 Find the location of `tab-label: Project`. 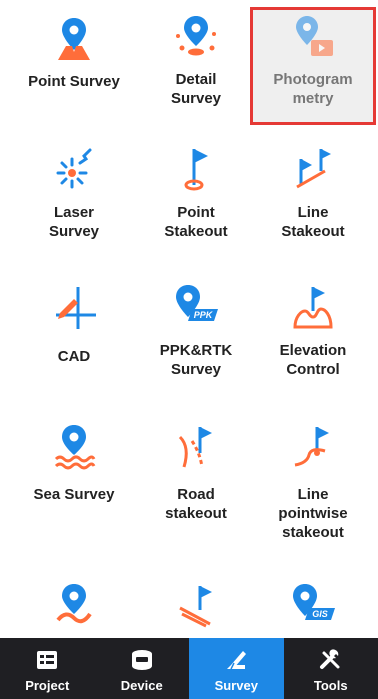

tab-label: Project is located at coordinates (47, 685).